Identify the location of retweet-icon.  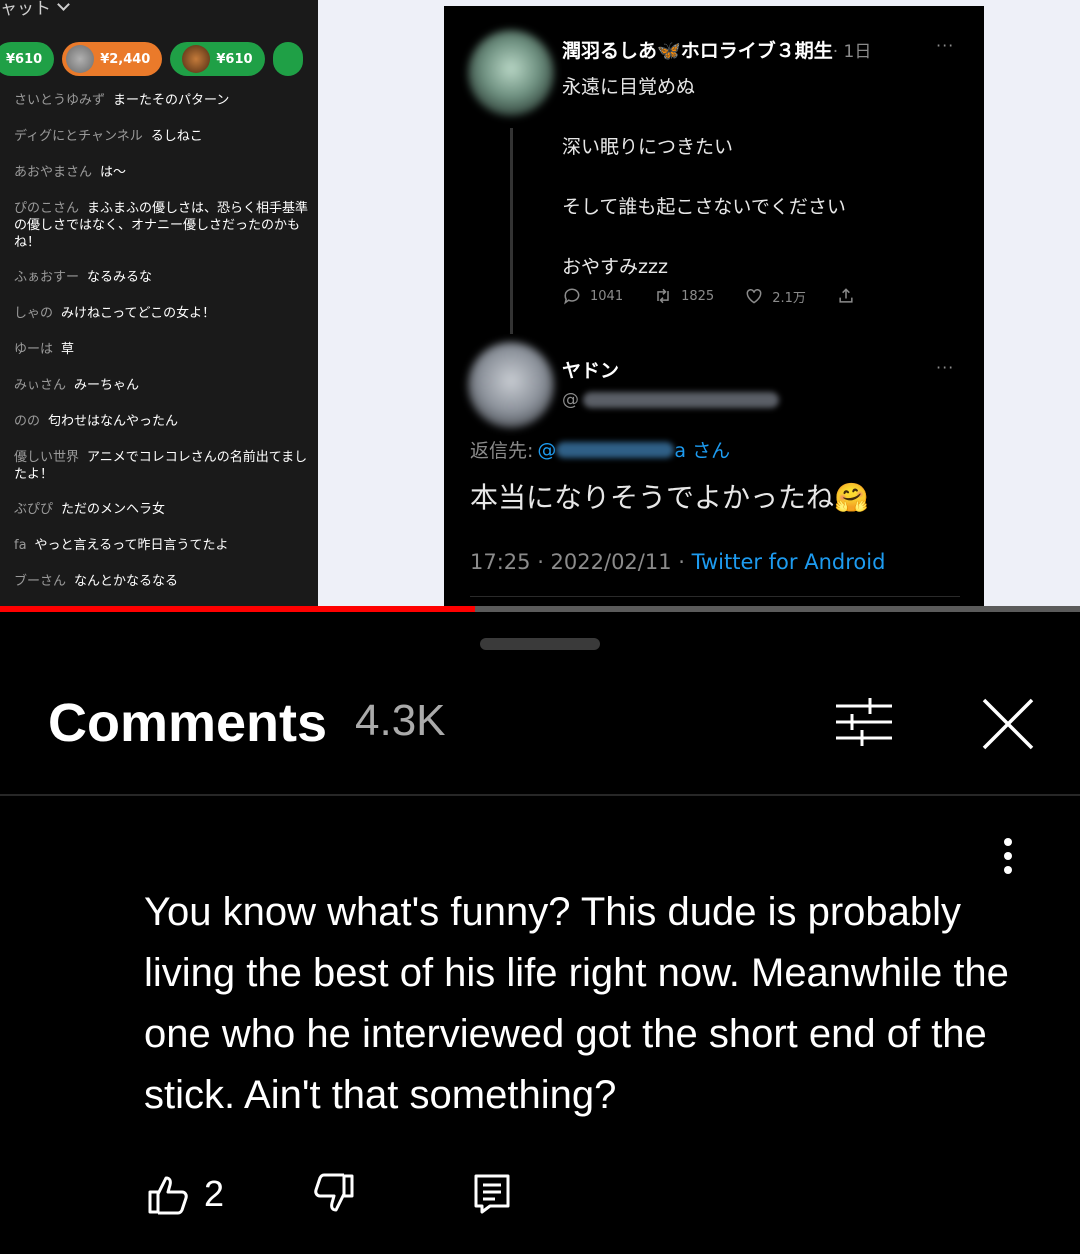
(663, 296).